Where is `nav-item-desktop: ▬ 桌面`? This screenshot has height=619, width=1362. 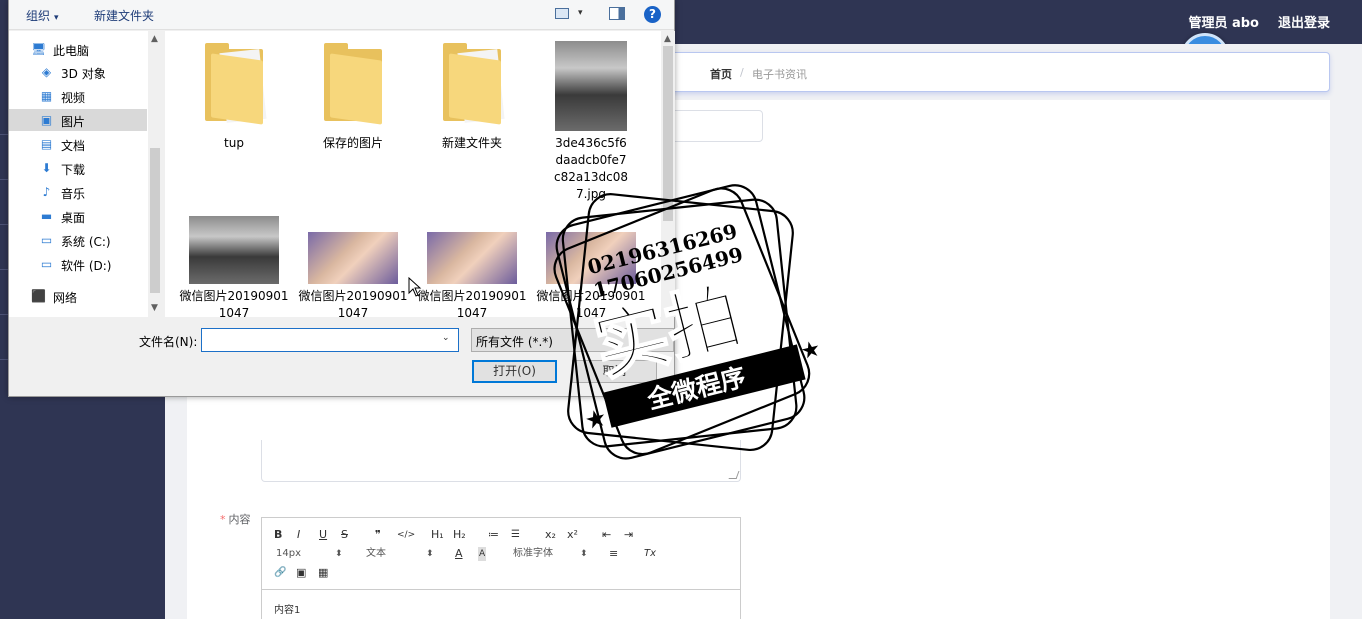
nav-item-desktop: ▬ 桌面 is located at coordinates (78, 216).